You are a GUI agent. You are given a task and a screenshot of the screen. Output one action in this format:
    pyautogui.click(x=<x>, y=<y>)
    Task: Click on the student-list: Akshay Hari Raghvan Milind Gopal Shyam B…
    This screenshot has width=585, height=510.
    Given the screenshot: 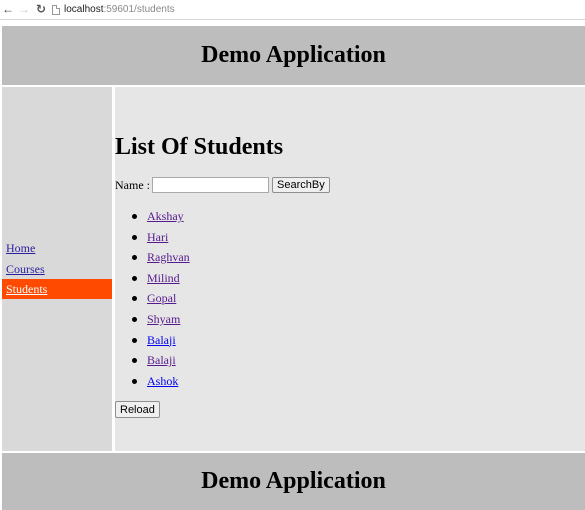 What is the action you would take?
    pyautogui.click(x=152, y=299)
    